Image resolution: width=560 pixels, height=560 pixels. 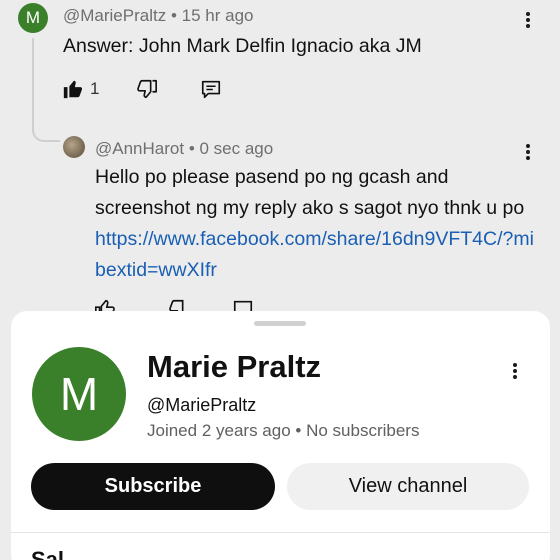 What do you see at coordinates (46, 90) in the screenshot?
I see `reply-thread-line` at bounding box center [46, 90].